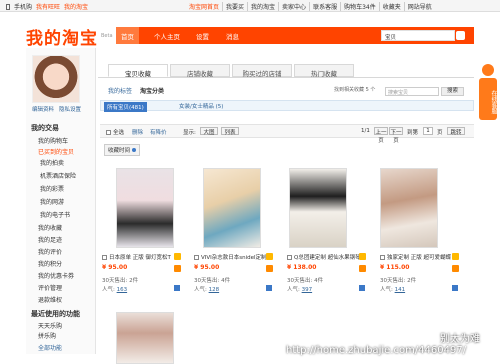  I want to click on sidebar-item-favorites: 我的收藏, so click(50, 227).